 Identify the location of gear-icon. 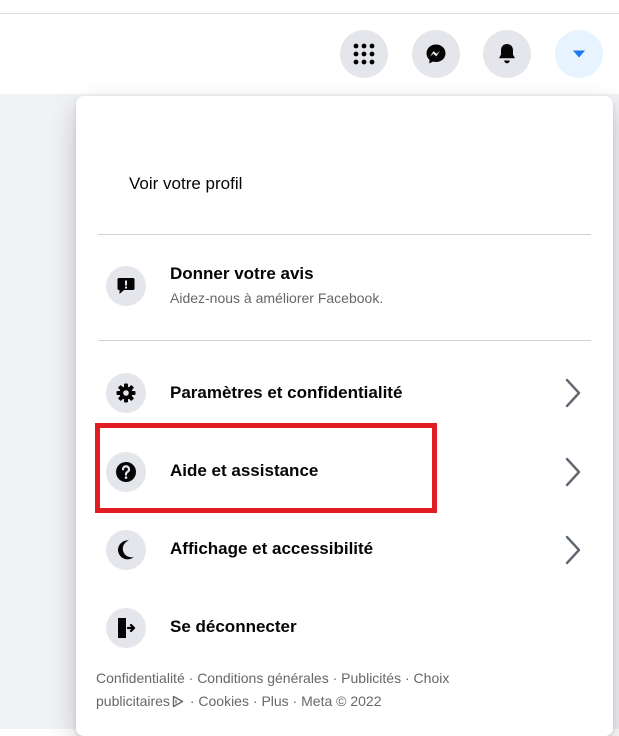
(126, 393).